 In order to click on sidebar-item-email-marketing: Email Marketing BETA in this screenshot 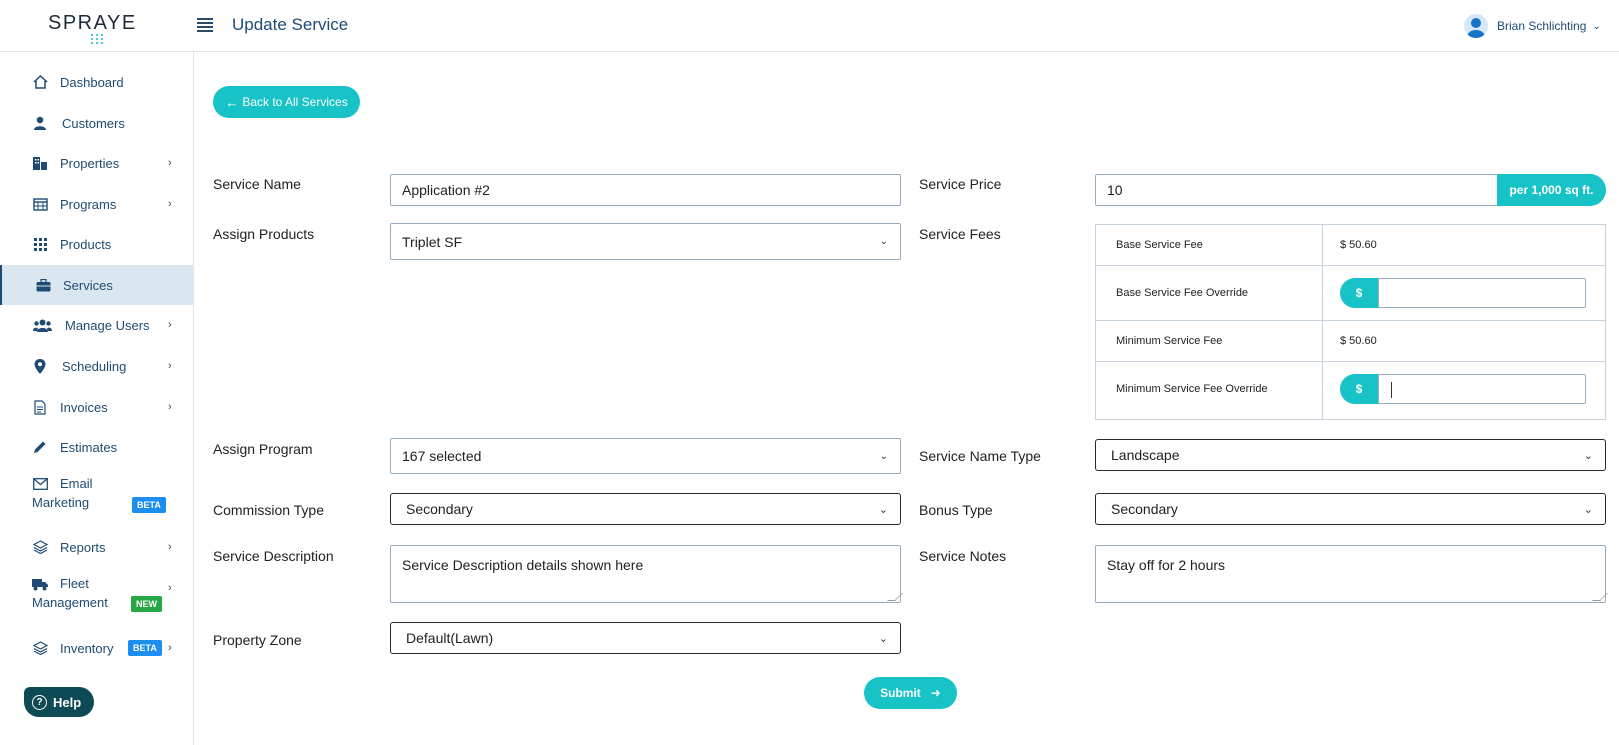, I will do `click(96, 497)`.